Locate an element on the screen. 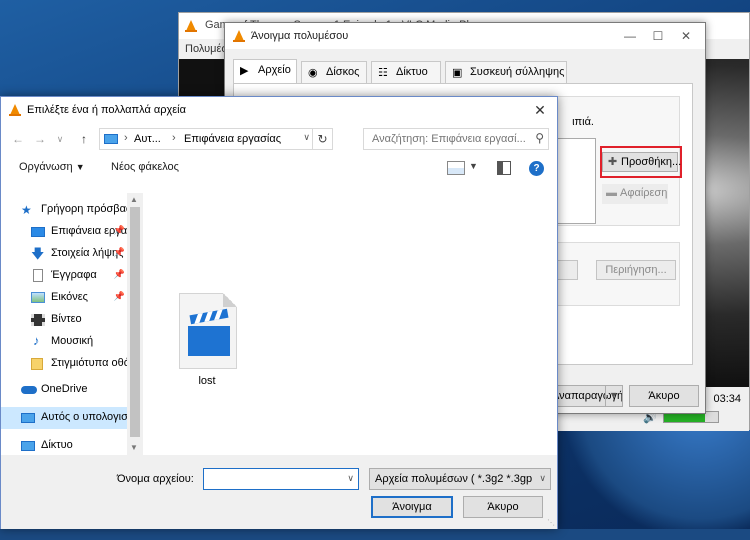 The height and width of the screenshot is (540, 750). preview-pane-icon is located at coordinates (504, 168).